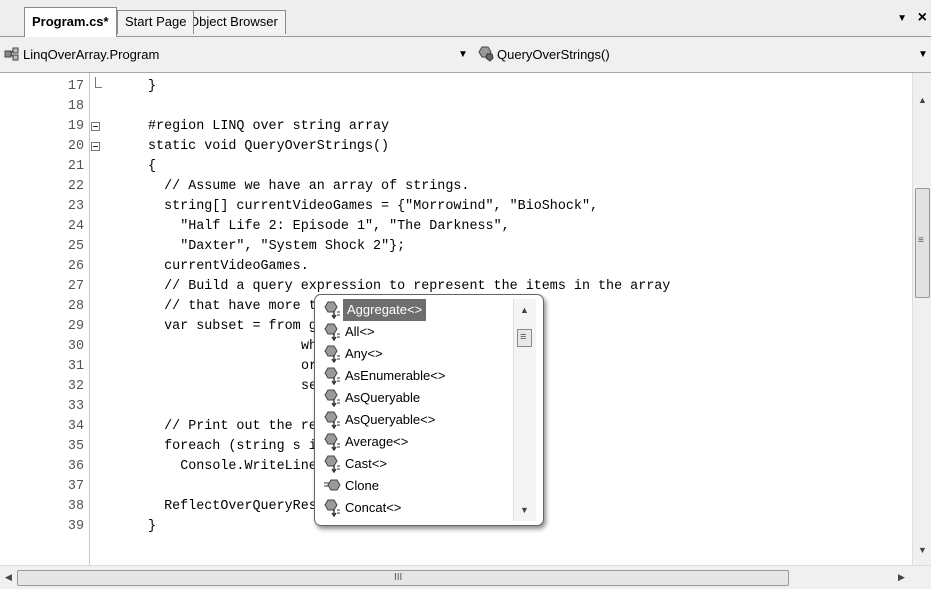  Describe the element at coordinates (383, 397) in the screenshot. I see `completion-item-label: AsQueryable` at that location.